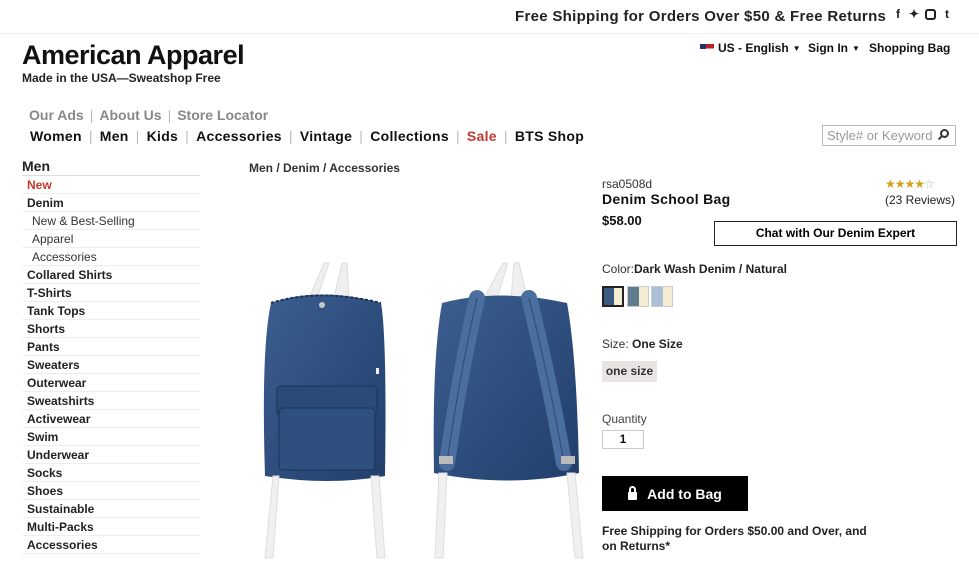 This screenshot has height=563, width=979. I want to click on size-option-one-size: one size, so click(629, 371).